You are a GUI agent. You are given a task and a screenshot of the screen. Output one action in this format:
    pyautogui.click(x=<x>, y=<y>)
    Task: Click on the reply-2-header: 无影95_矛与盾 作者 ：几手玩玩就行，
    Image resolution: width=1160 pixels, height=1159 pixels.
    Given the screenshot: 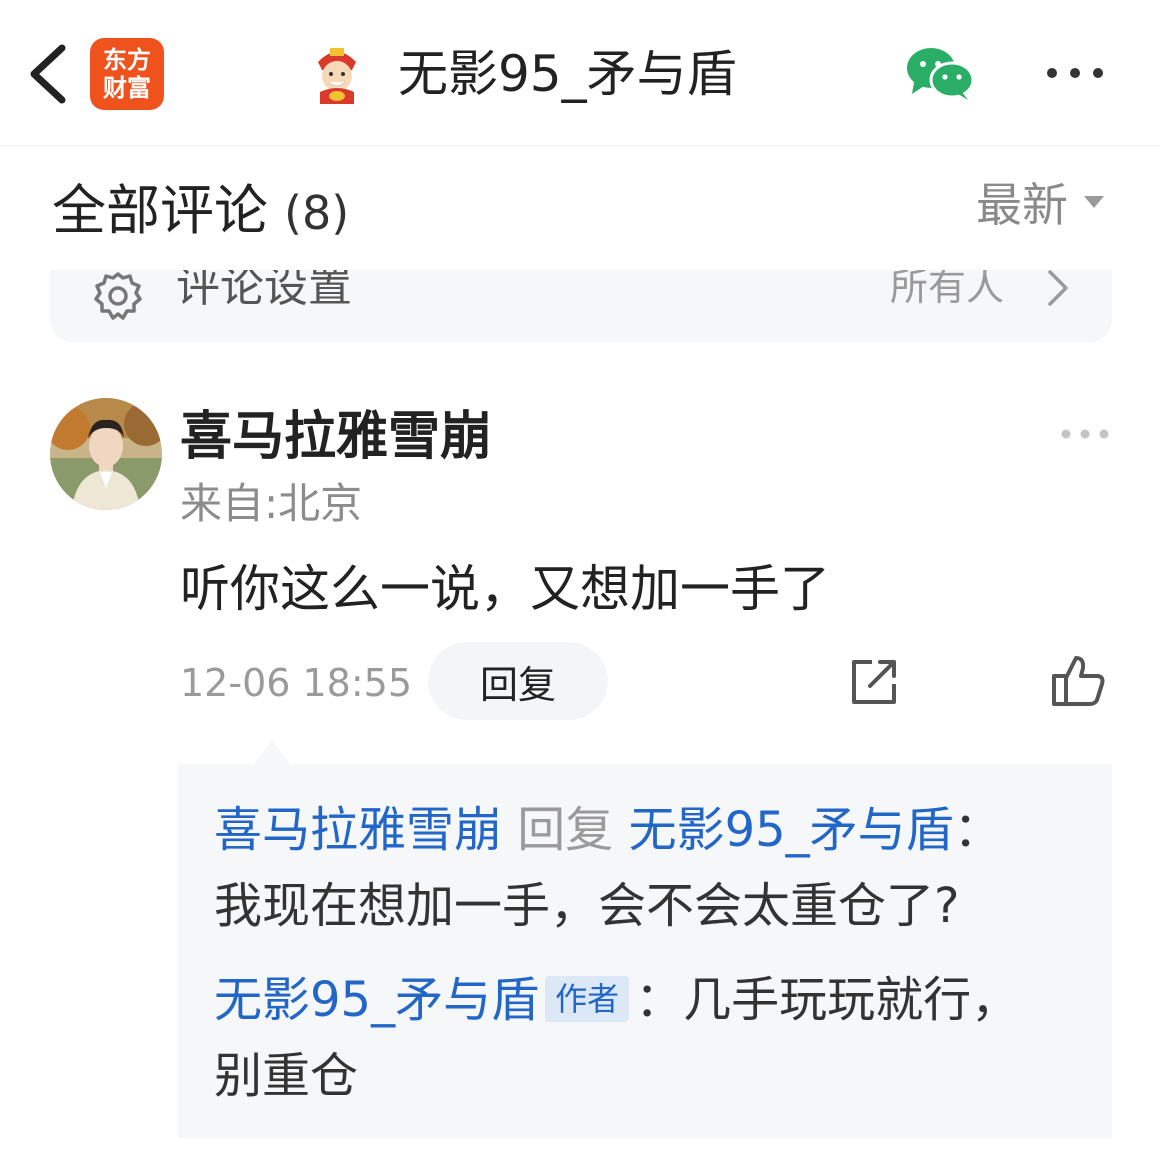 What is the action you would take?
    pyautogui.click(x=616, y=1000)
    